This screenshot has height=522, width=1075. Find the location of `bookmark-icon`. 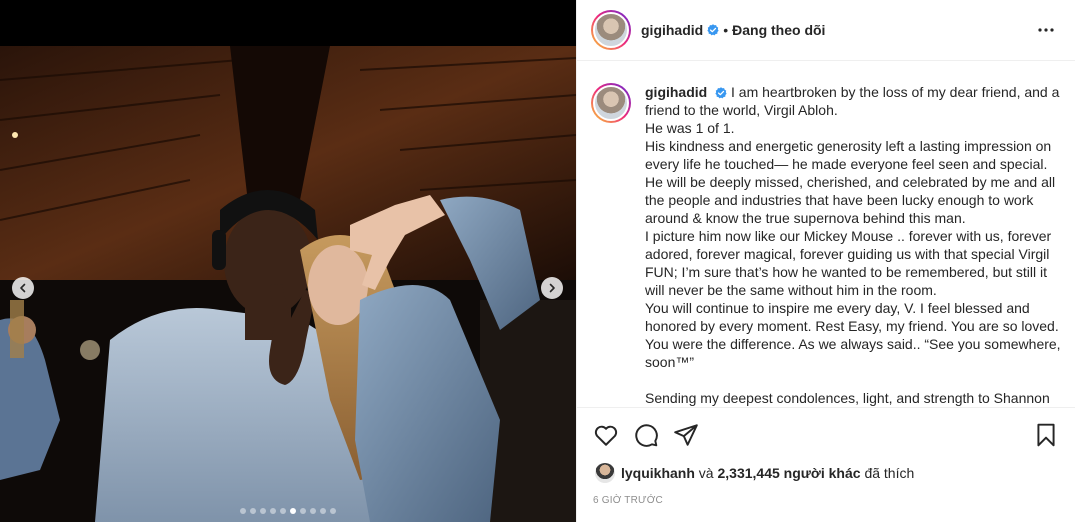

bookmark-icon is located at coordinates (1046, 435).